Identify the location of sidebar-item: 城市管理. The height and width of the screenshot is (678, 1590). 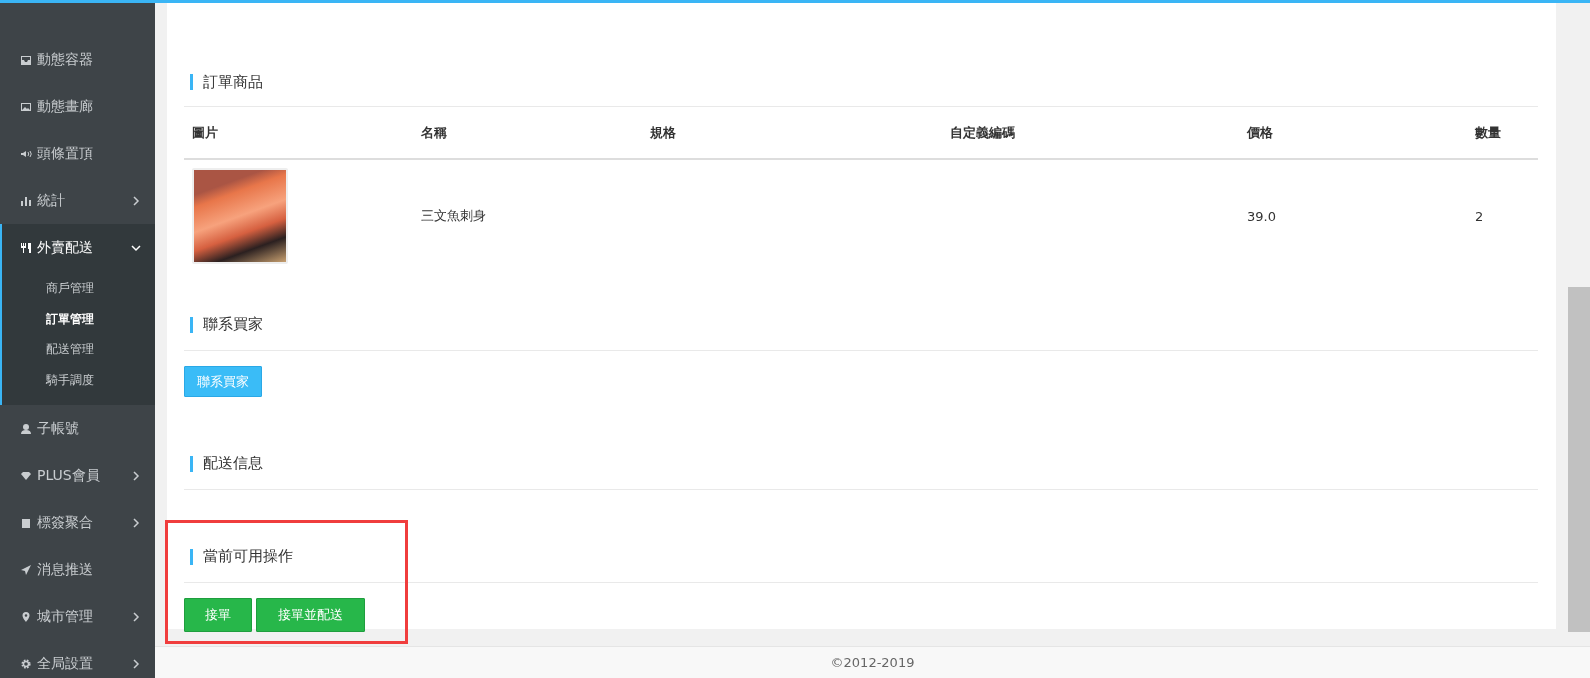
(84, 616).